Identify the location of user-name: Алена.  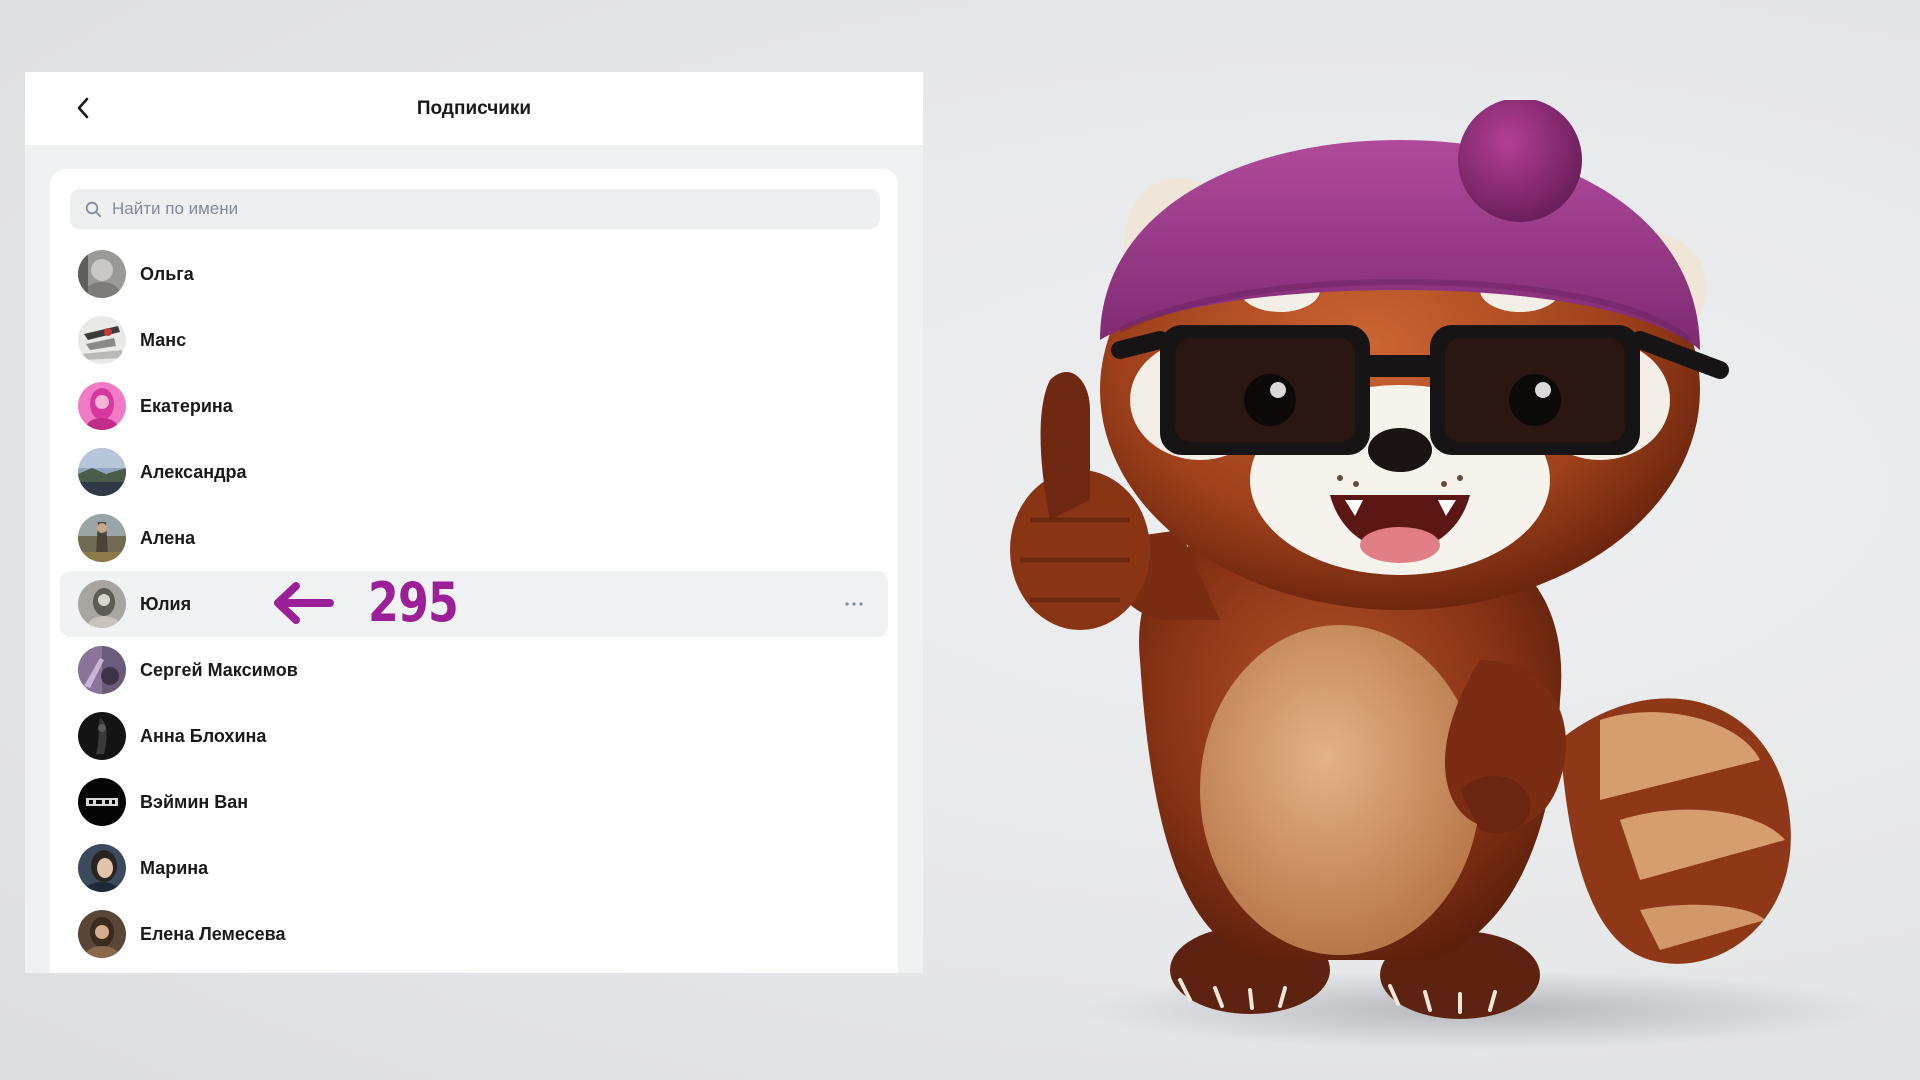
(168, 537).